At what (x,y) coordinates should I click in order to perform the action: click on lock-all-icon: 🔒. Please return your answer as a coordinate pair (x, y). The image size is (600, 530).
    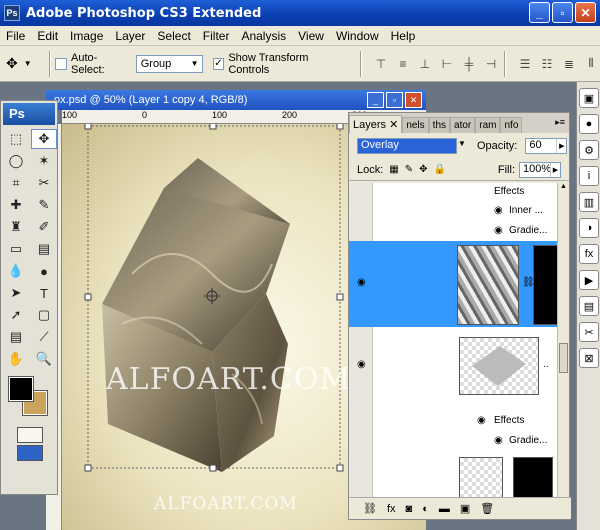
    Looking at the image, I should click on (440, 169).